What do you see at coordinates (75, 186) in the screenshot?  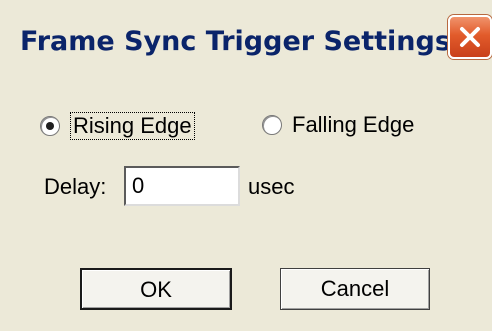 I see `delay-label: Delay:` at bounding box center [75, 186].